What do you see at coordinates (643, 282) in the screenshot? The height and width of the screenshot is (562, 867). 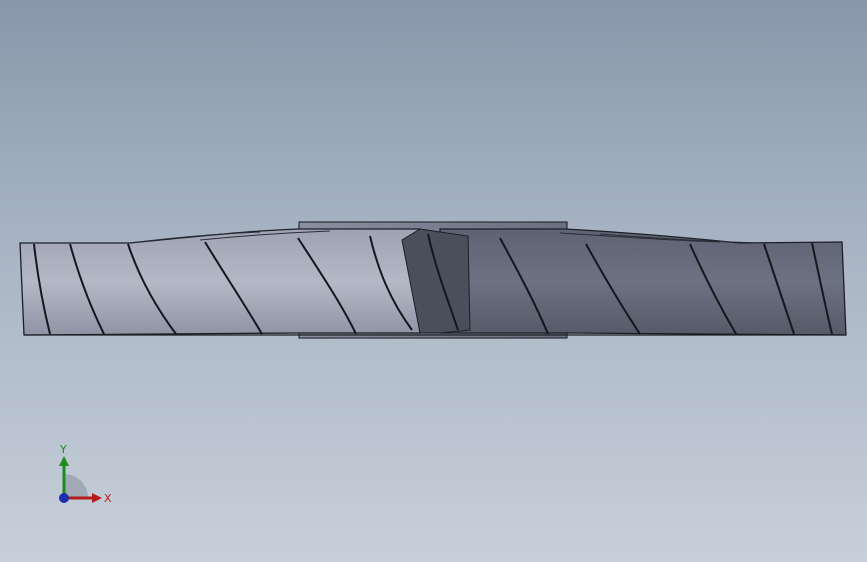 I see `blade-band-right` at bounding box center [643, 282].